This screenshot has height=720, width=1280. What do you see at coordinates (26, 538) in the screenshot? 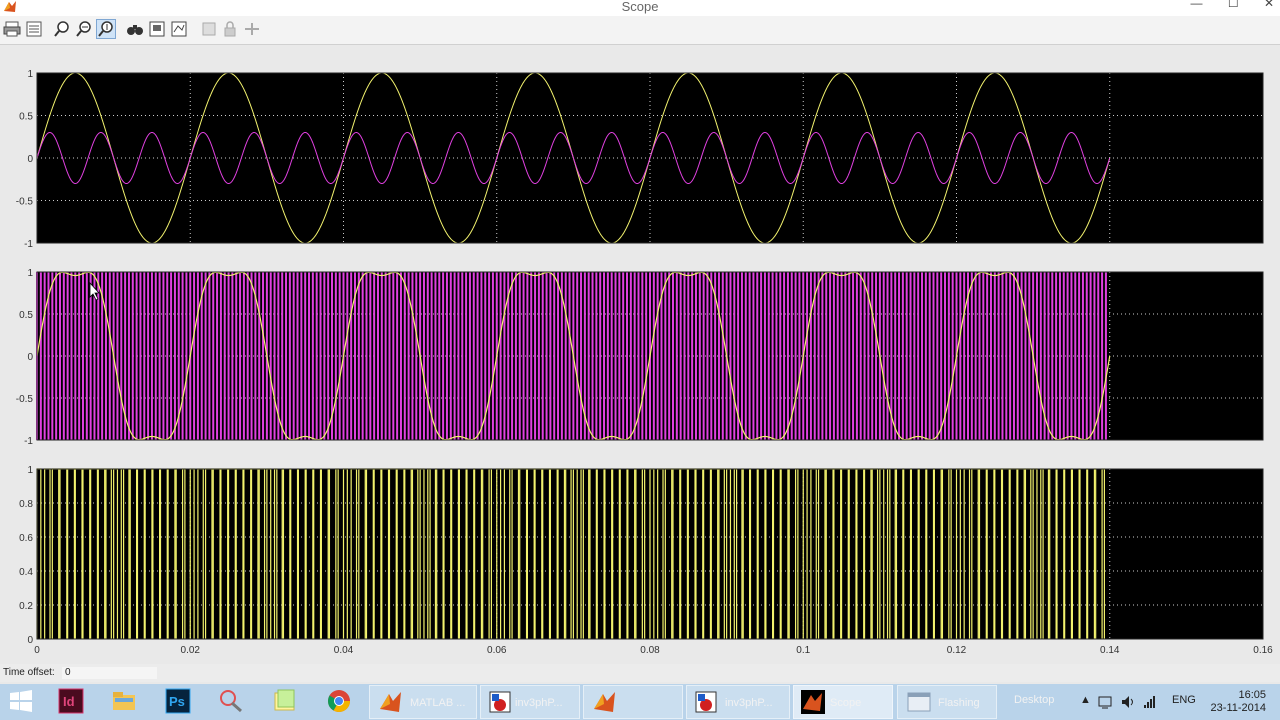
I see `y-tick-label: 0.6` at bounding box center [26, 538].